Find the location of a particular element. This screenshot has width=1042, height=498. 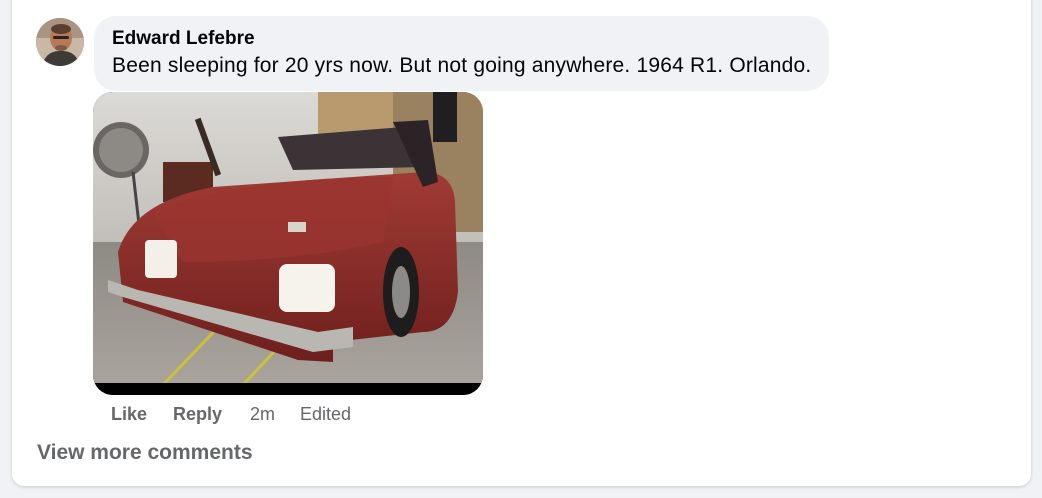

comment-timestamp: 2m is located at coordinates (262, 414).